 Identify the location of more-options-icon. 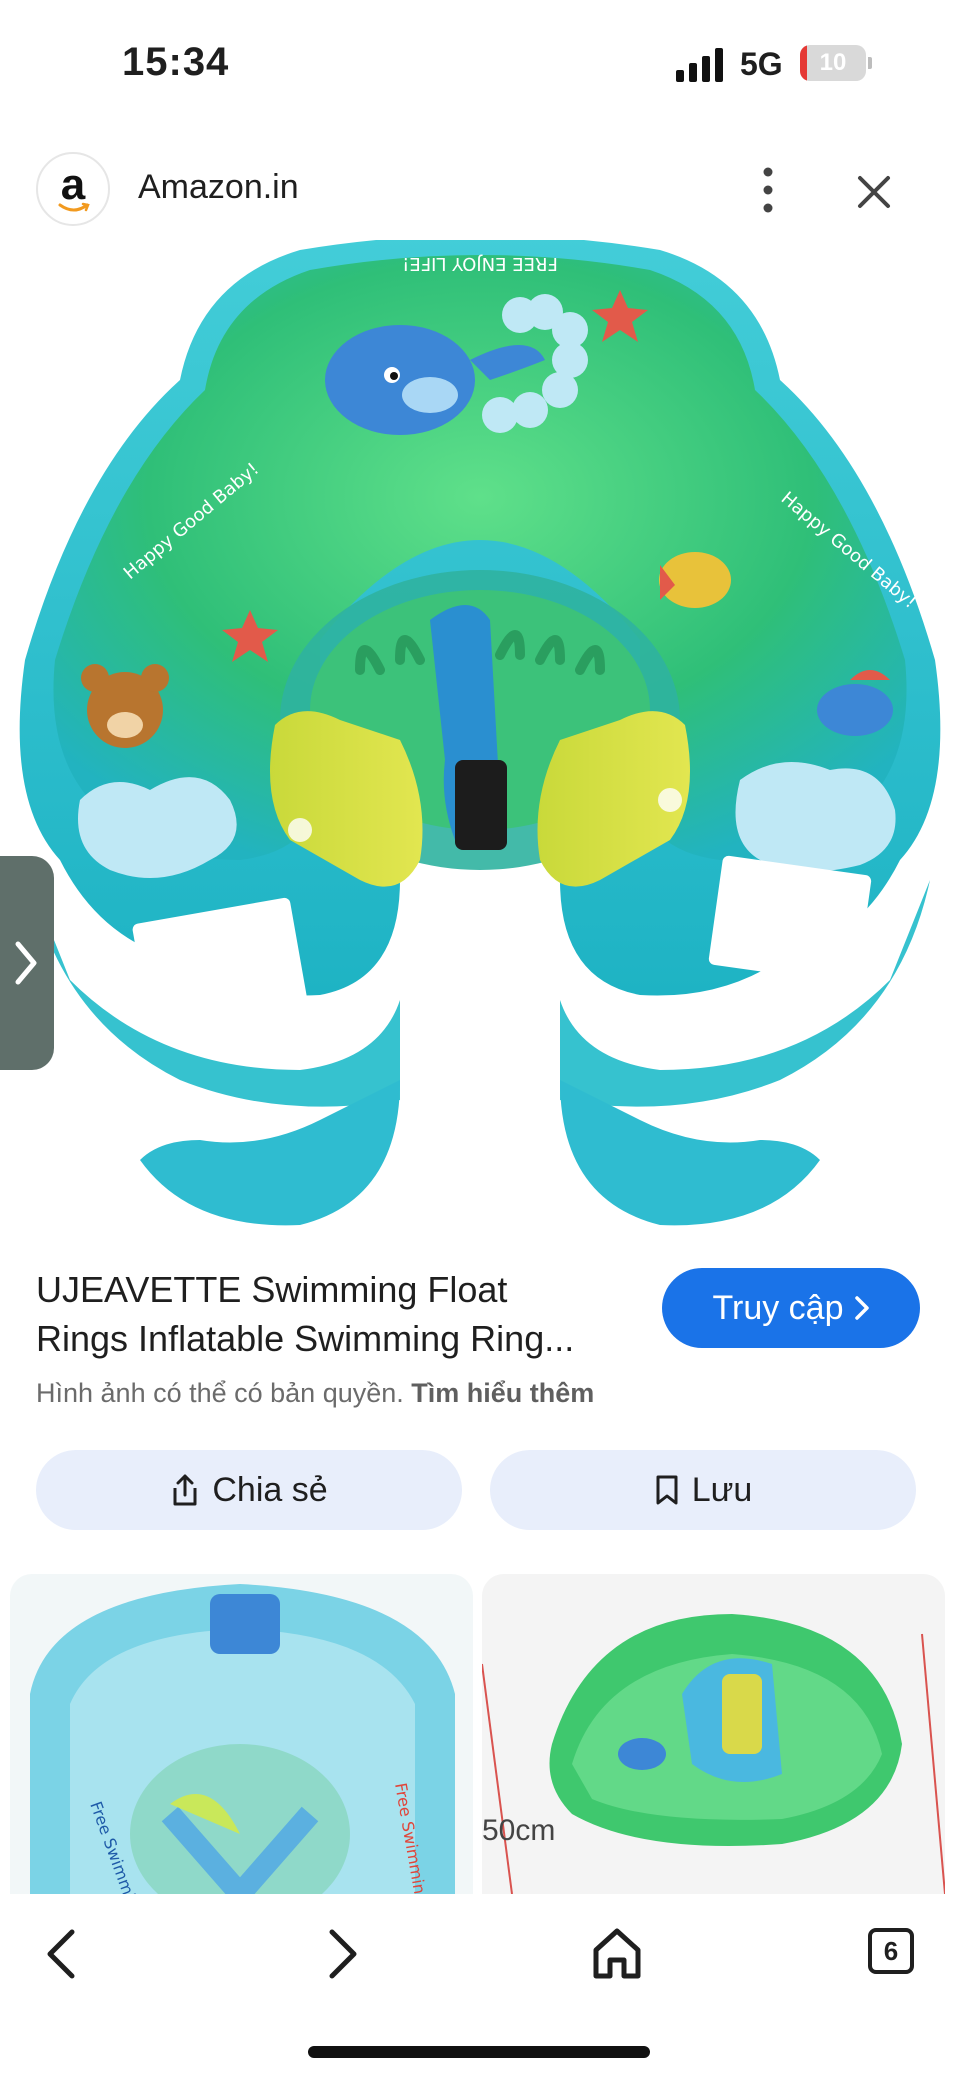
(768, 190).